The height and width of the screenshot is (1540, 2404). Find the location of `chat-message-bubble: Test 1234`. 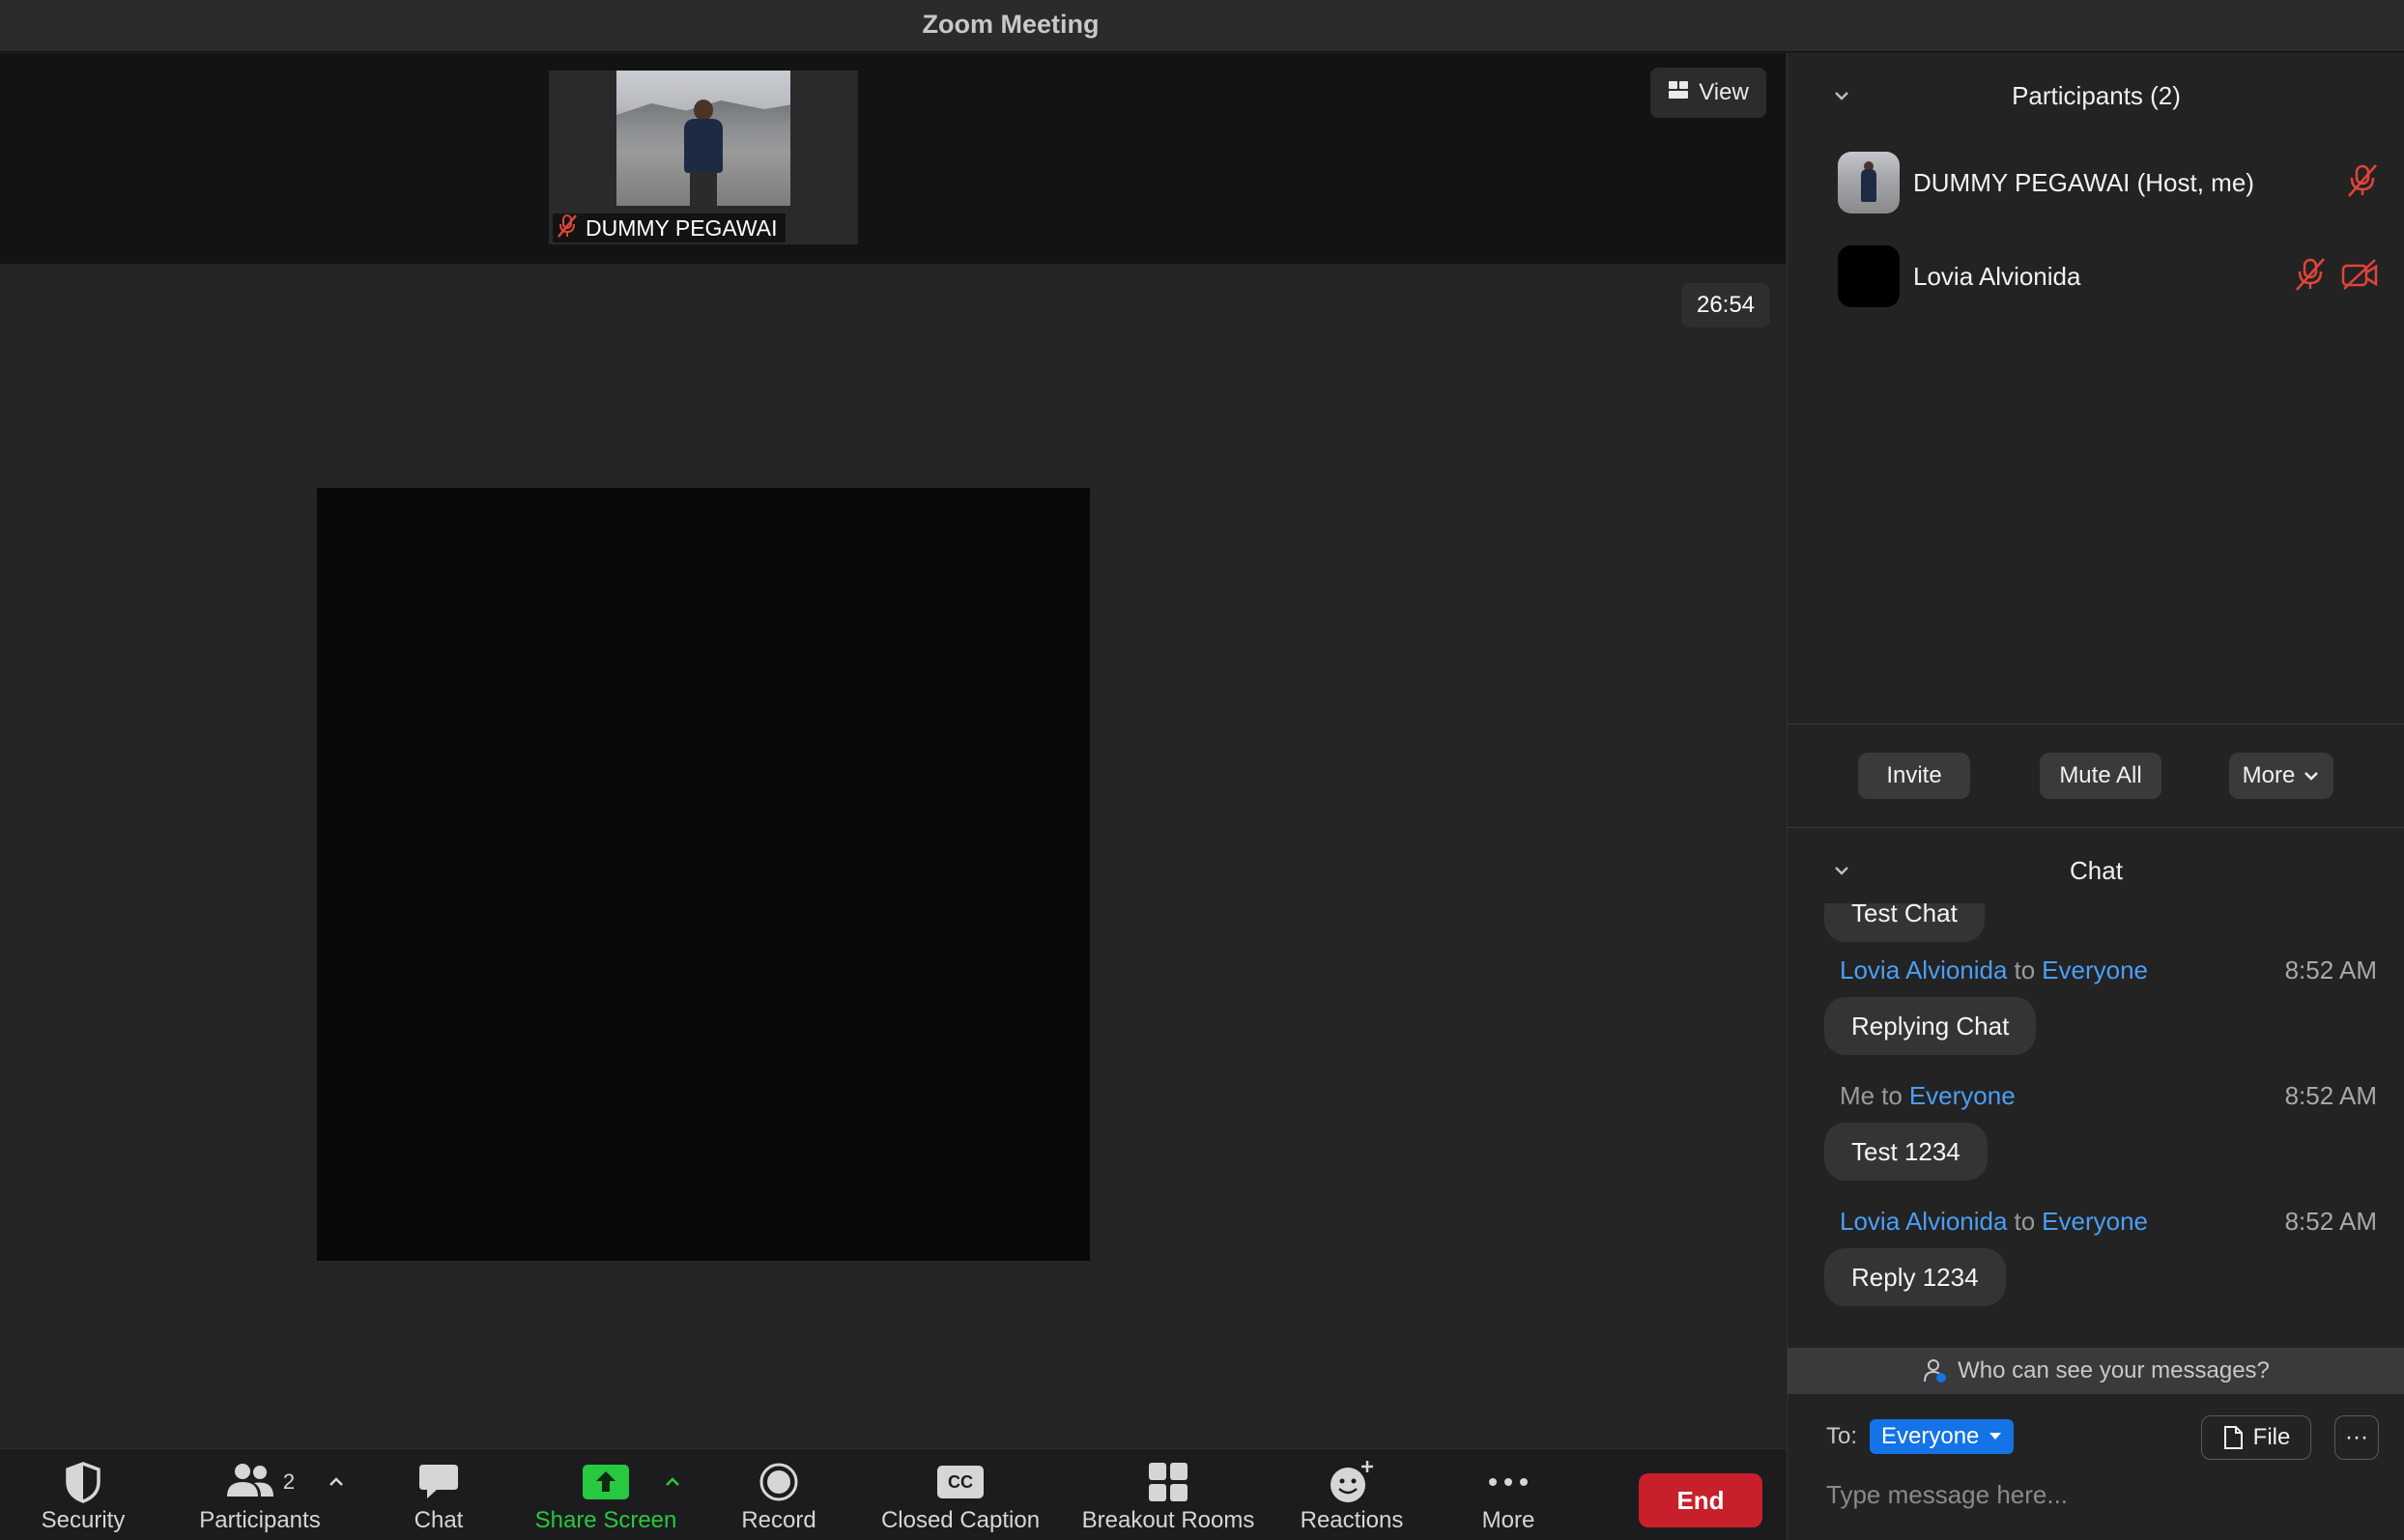

chat-message-bubble: Test 1234 is located at coordinates (1906, 1152).